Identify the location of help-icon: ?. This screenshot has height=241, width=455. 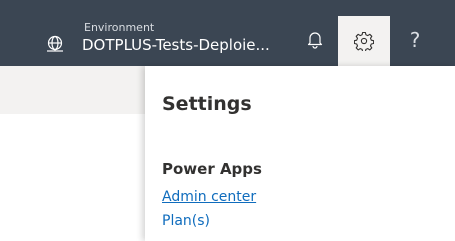
(415, 40).